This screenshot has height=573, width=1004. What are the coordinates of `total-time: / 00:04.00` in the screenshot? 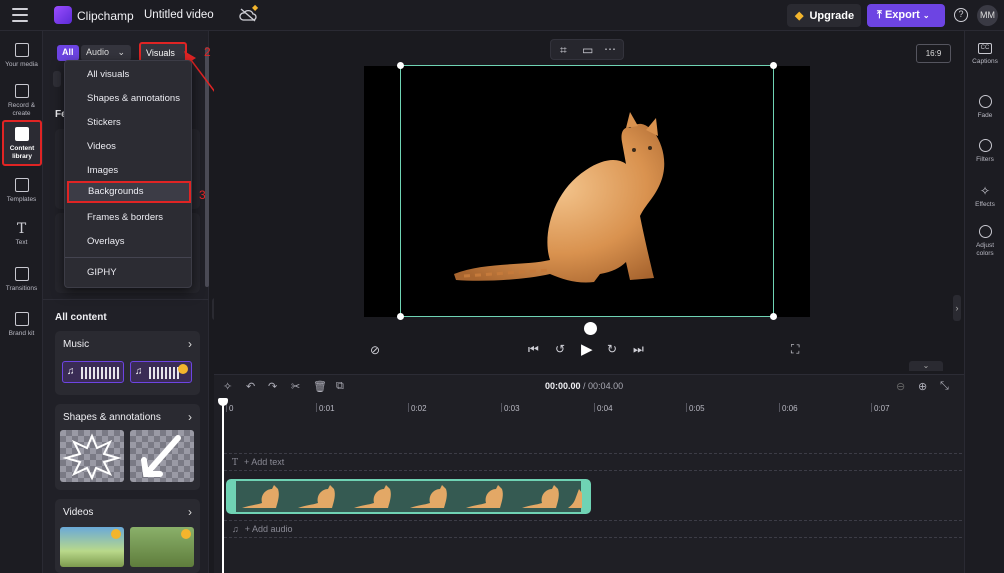 It's located at (603, 386).